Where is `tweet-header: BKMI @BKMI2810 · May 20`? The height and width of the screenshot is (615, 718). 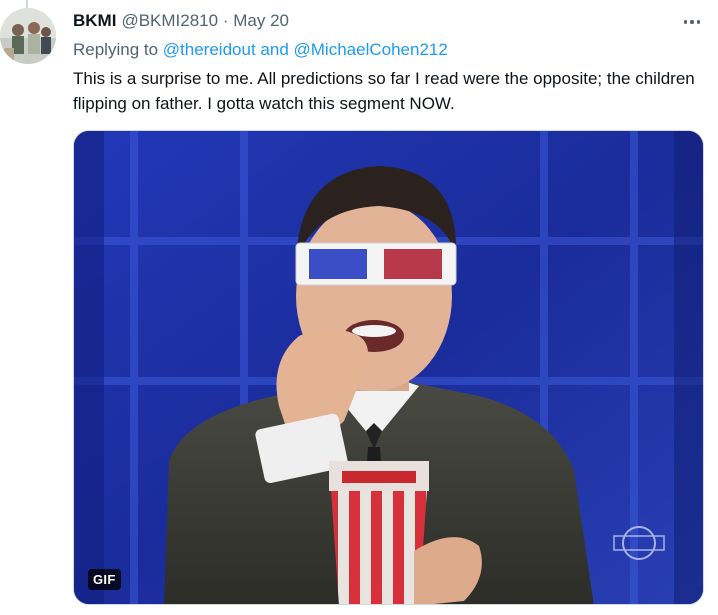 tweet-header: BKMI @BKMI2810 · May 20 is located at coordinates (388, 21).